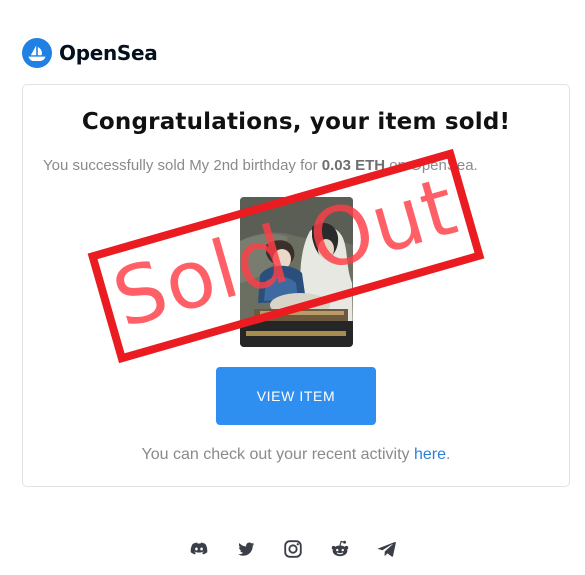 This screenshot has height=575, width=585. I want to click on message-suffix: on OpenSea., so click(431, 165).